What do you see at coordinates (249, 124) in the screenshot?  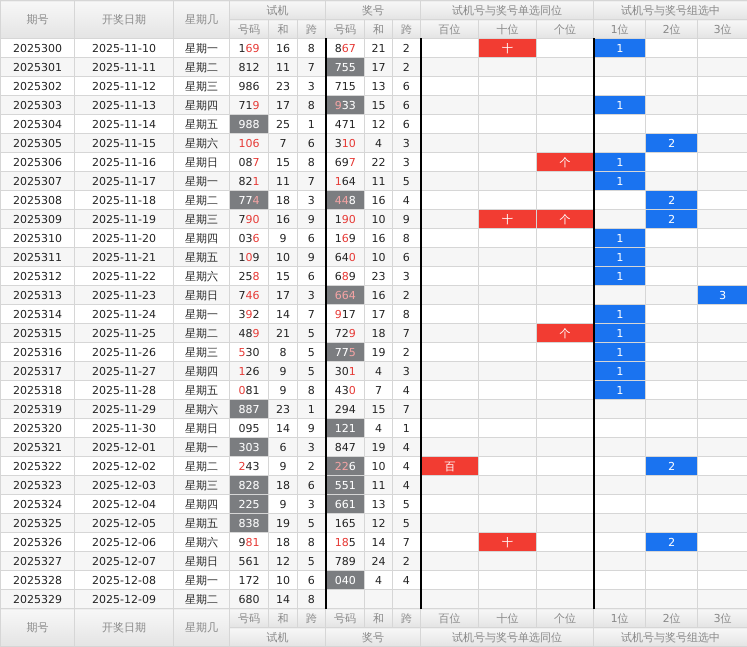 I see `number-cell: 988` at bounding box center [249, 124].